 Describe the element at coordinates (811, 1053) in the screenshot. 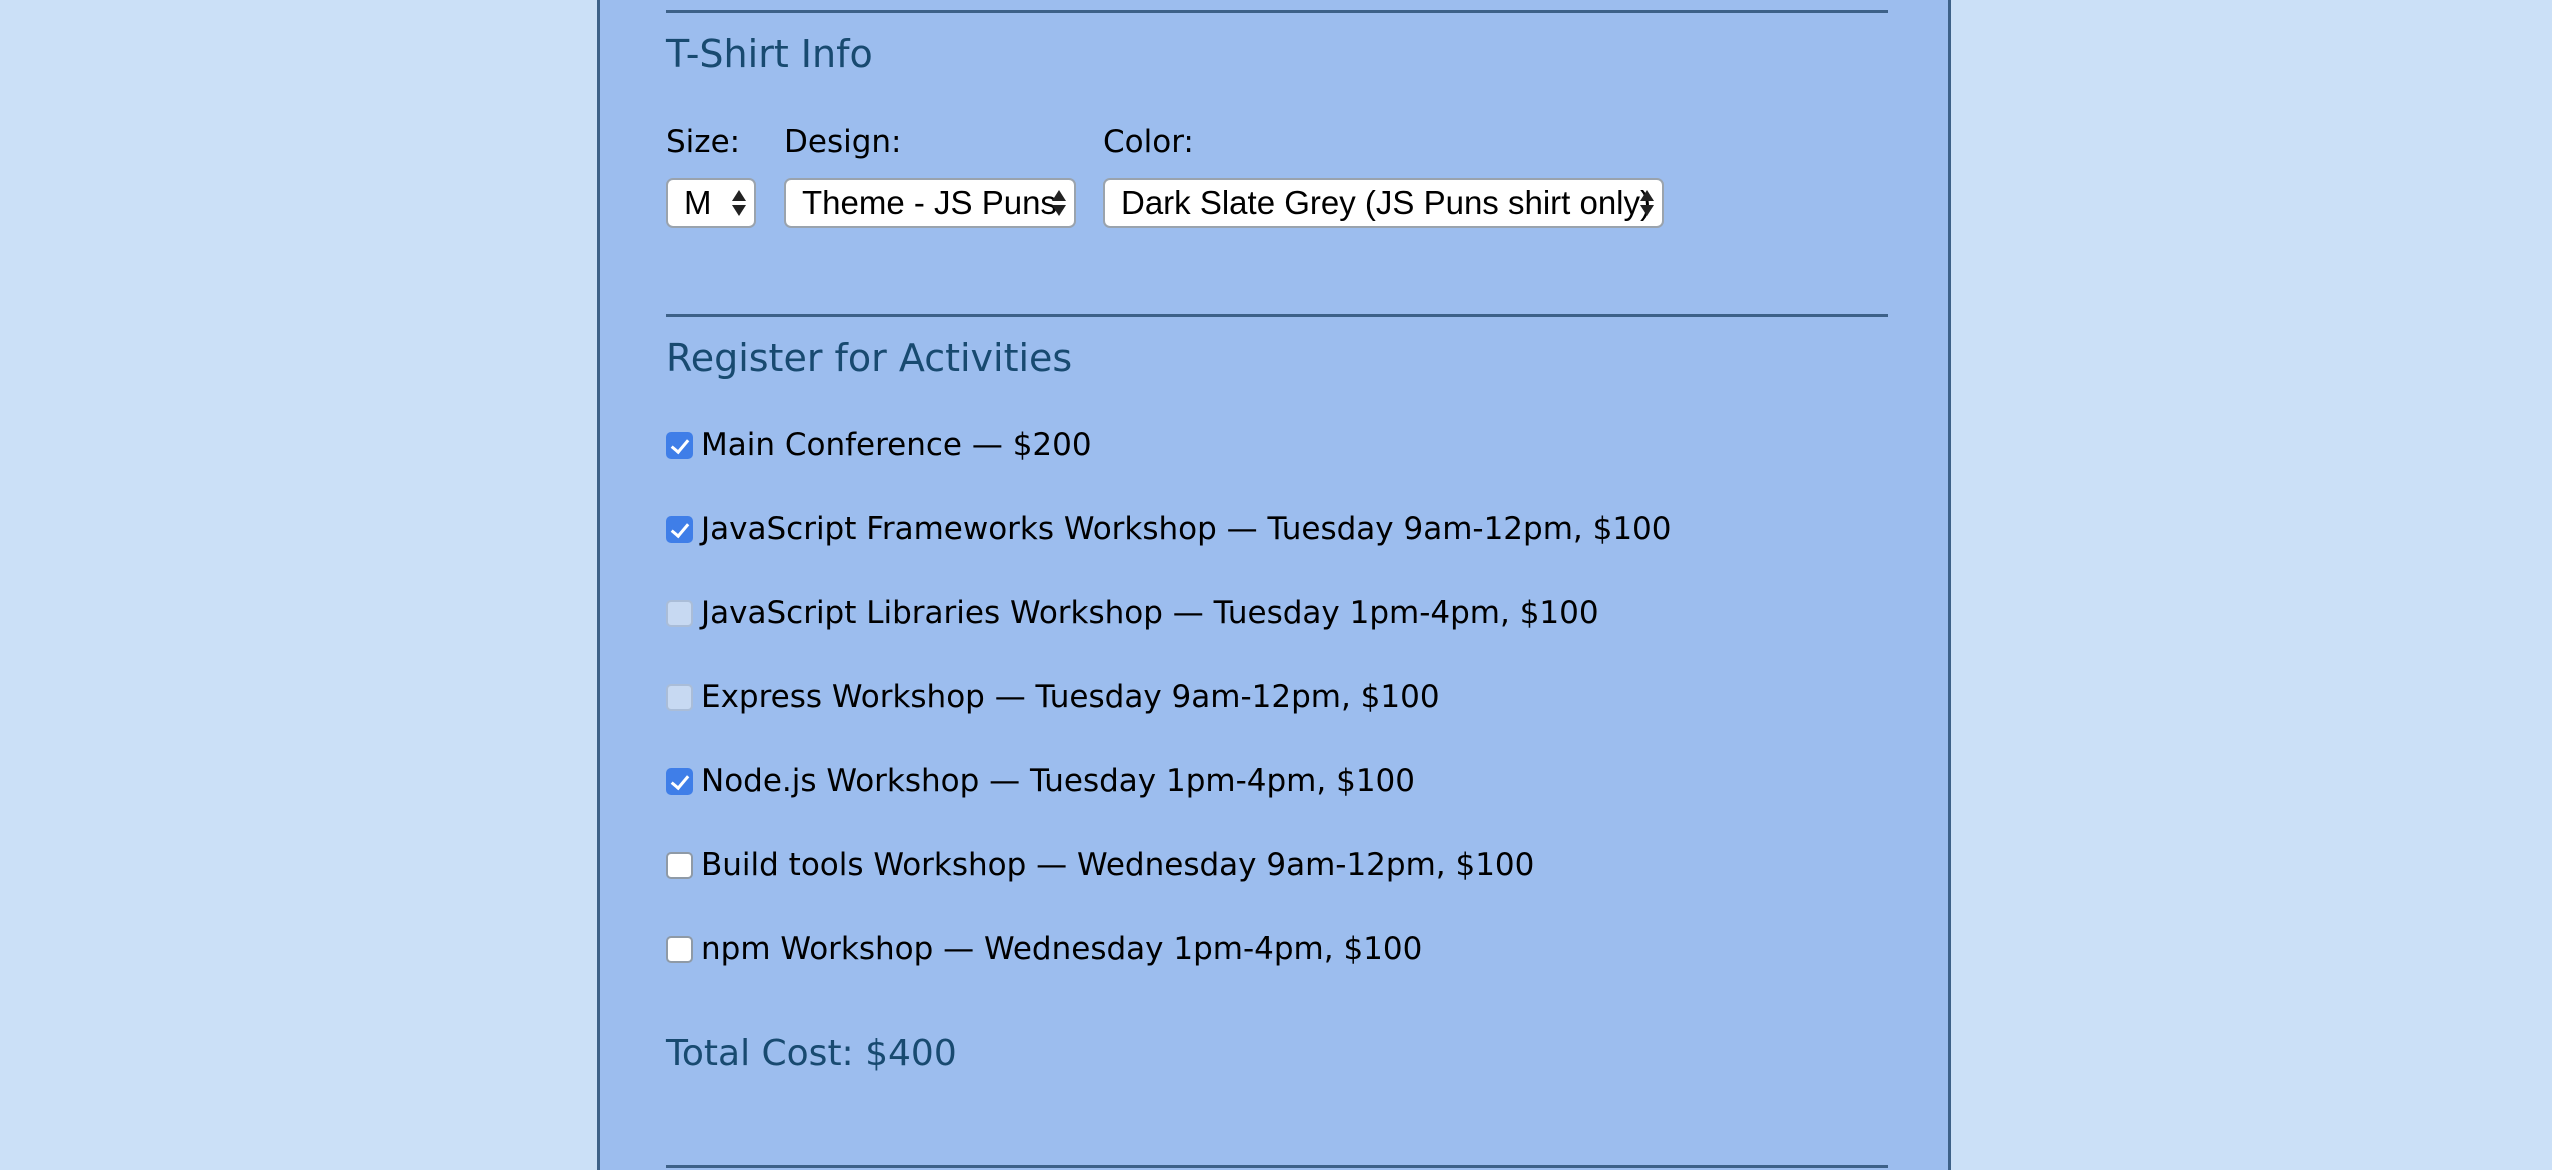

I see `total-cost: Total Cost: $400` at that location.